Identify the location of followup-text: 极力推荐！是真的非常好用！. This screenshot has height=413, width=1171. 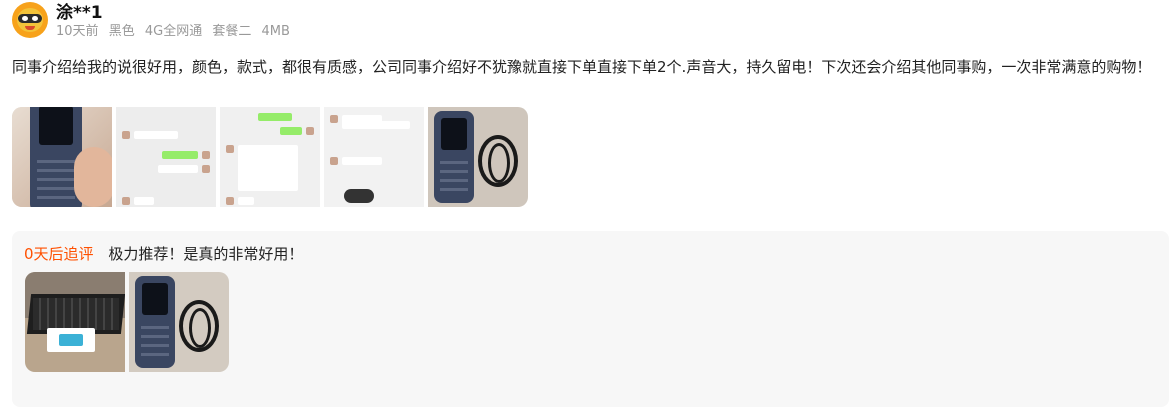
(206, 254).